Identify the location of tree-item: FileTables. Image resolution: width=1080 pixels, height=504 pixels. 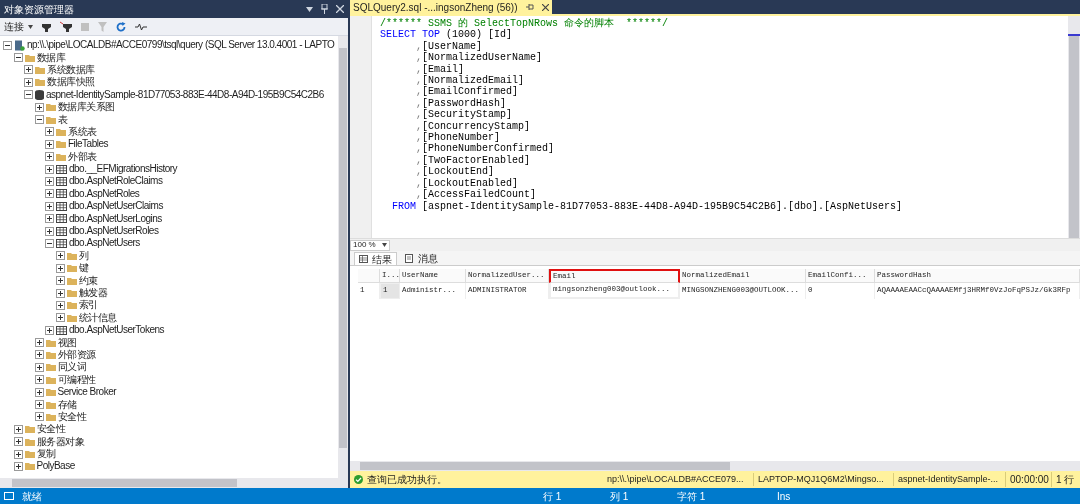
(88, 144).